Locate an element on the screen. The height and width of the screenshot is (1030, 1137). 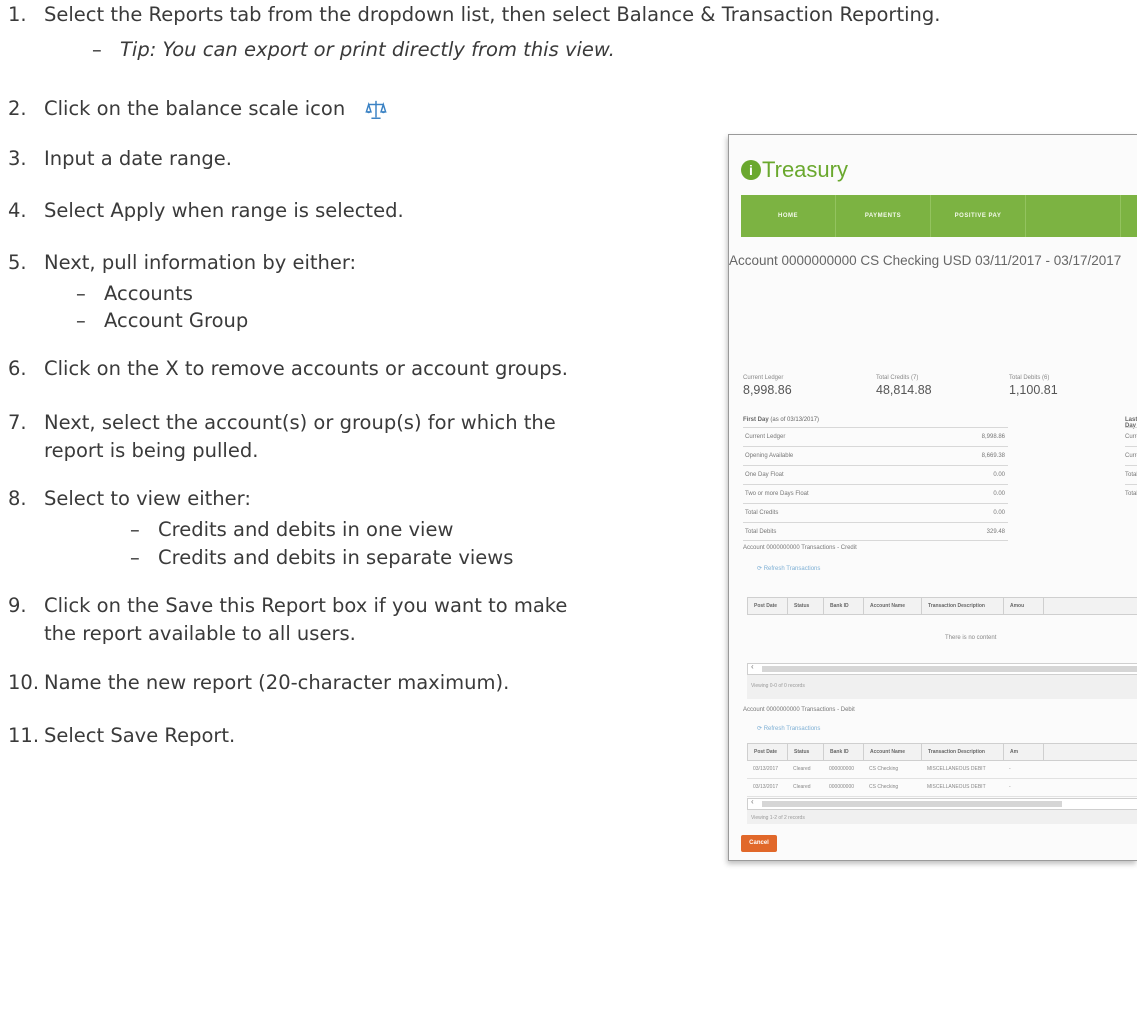
row-label: Total Debits is located at coordinates (761, 531).